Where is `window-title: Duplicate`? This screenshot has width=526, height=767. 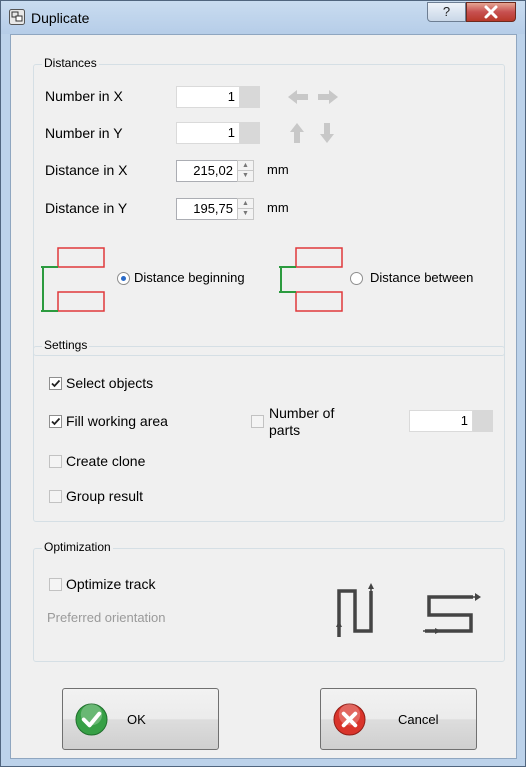
window-title: Duplicate is located at coordinates (60, 18).